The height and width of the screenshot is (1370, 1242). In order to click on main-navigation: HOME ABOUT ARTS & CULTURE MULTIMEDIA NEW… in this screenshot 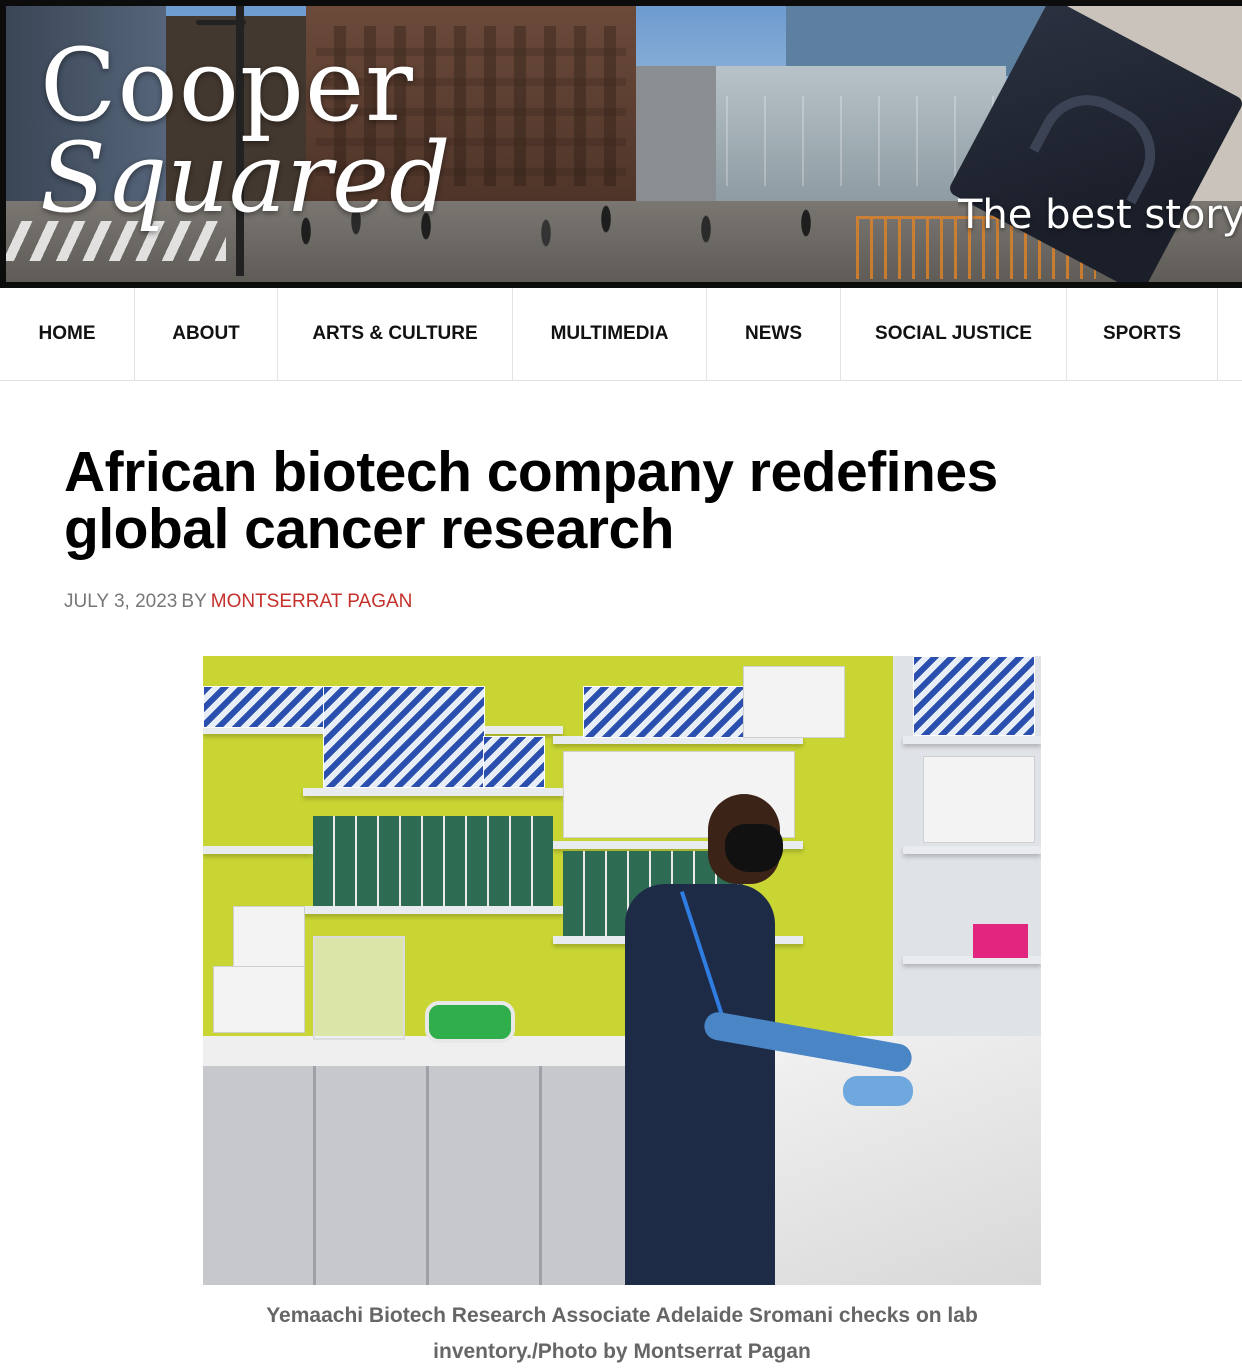, I will do `click(621, 334)`.